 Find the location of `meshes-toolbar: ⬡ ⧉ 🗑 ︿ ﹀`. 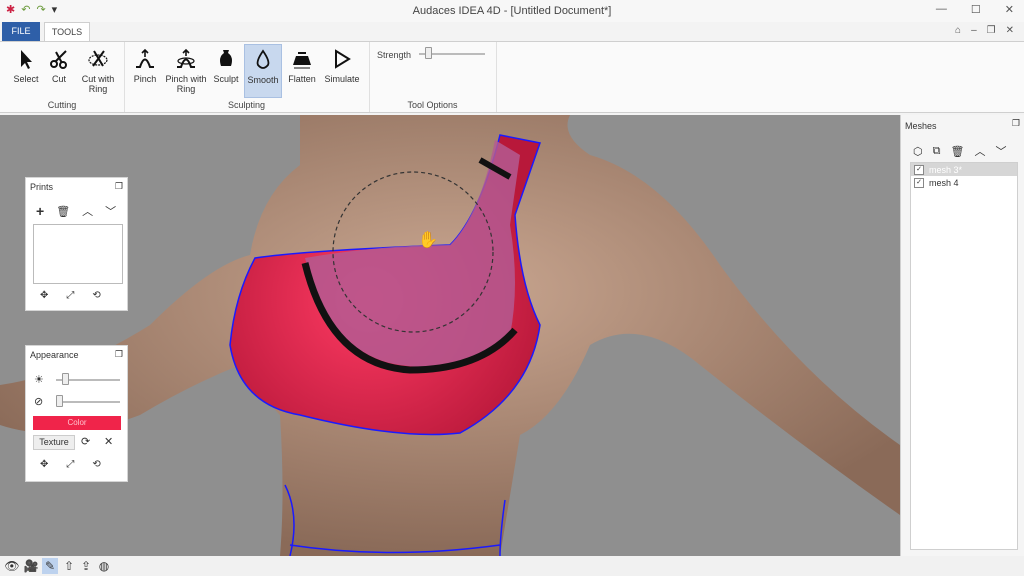

meshes-toolbar: ⬡ ⧉ 🗑 ︿ ﹀ is located at coordinates (959, 151).